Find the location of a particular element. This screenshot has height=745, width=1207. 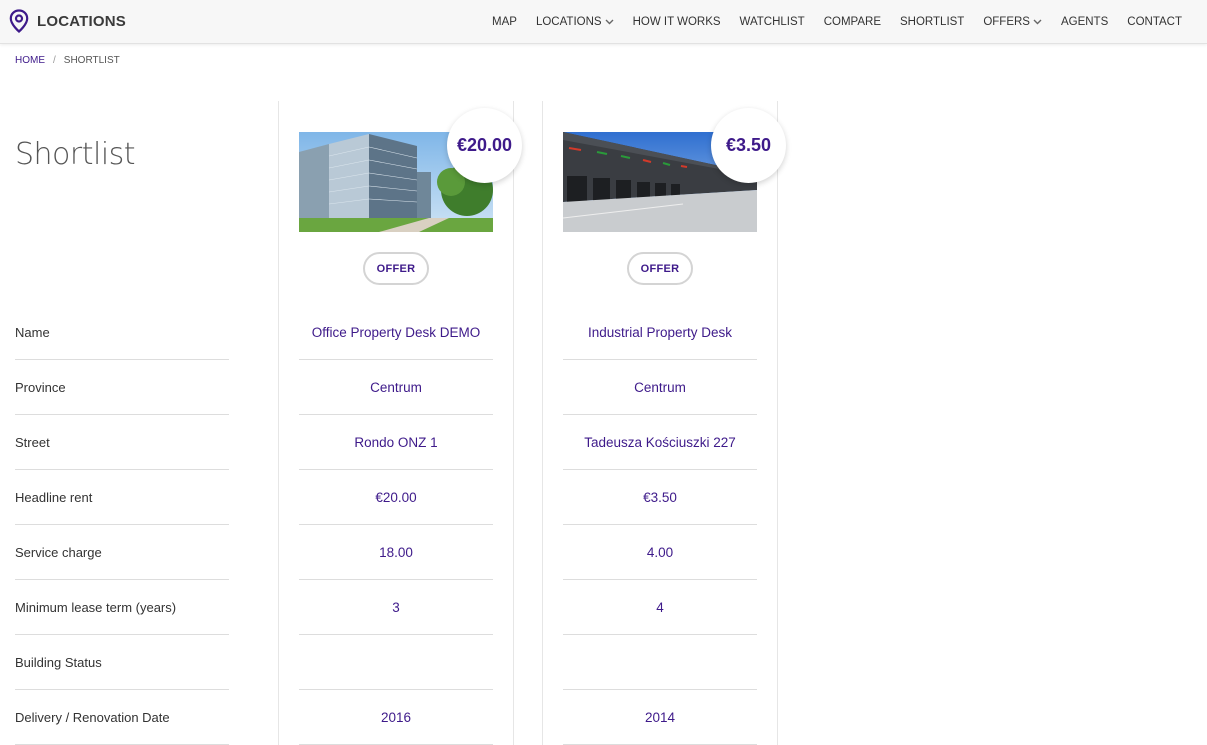

property-name-link: Office Property Desk DEMO is located at coordinates (396, 332).